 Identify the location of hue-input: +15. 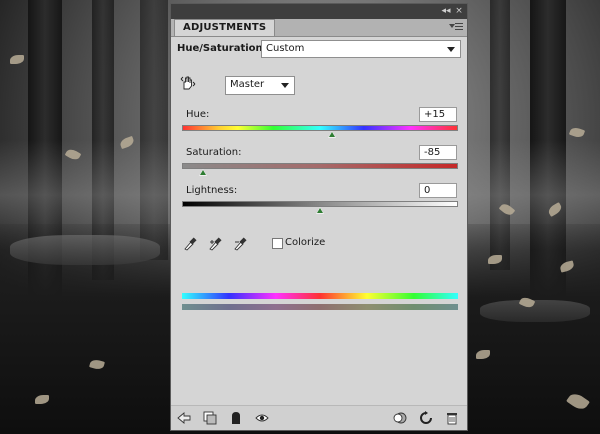
(438, 114).